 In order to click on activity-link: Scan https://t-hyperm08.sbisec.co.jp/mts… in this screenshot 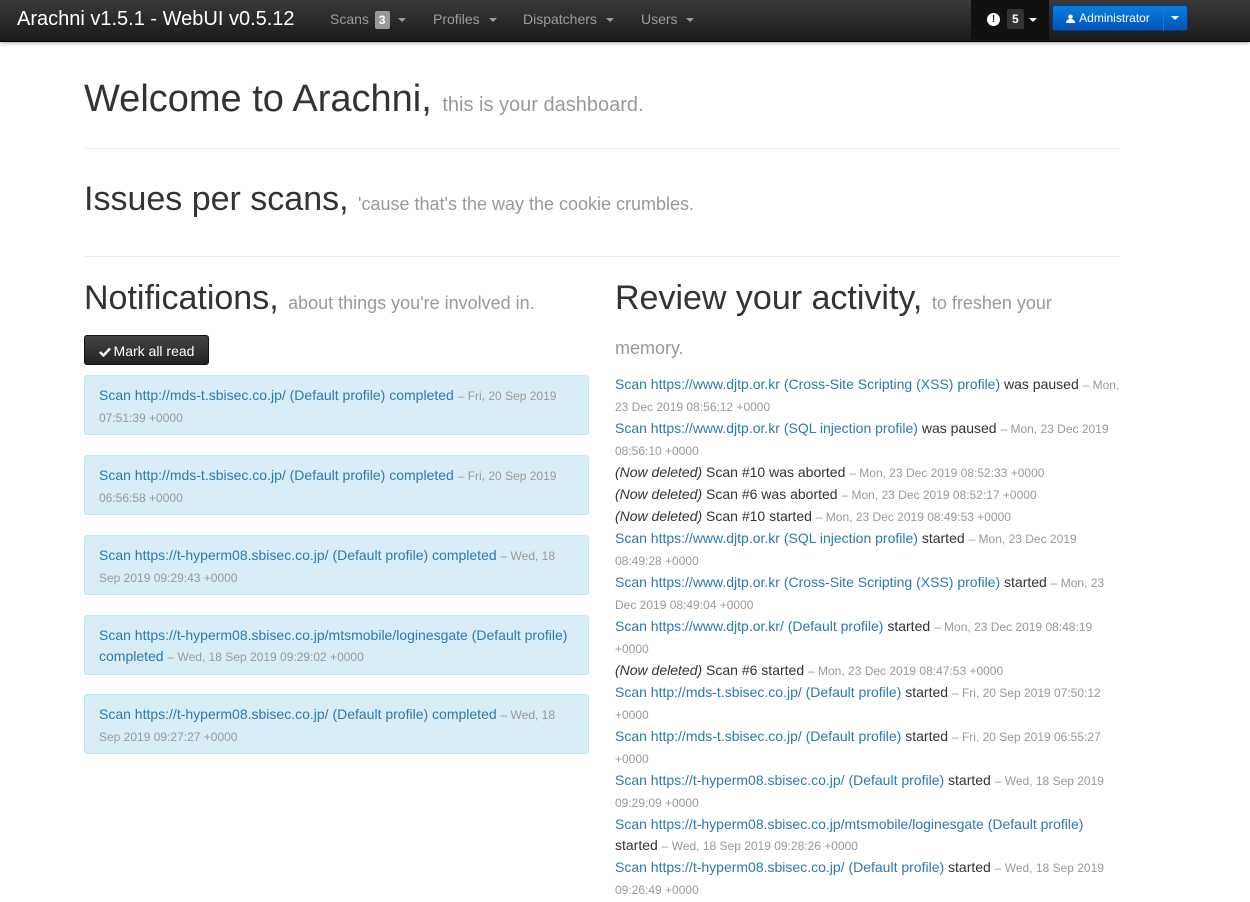, I will do `click(849, 824)`.